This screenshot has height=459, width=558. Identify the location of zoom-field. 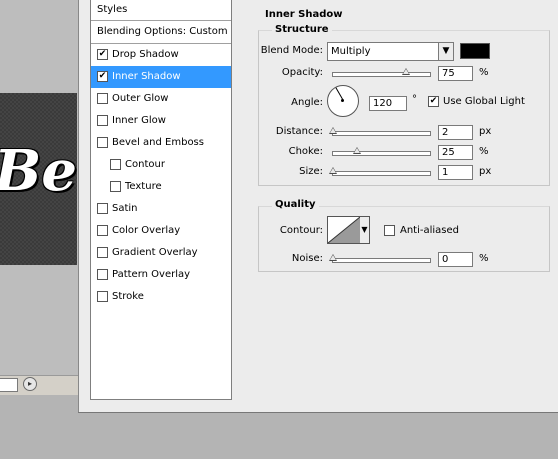
(9, 385).